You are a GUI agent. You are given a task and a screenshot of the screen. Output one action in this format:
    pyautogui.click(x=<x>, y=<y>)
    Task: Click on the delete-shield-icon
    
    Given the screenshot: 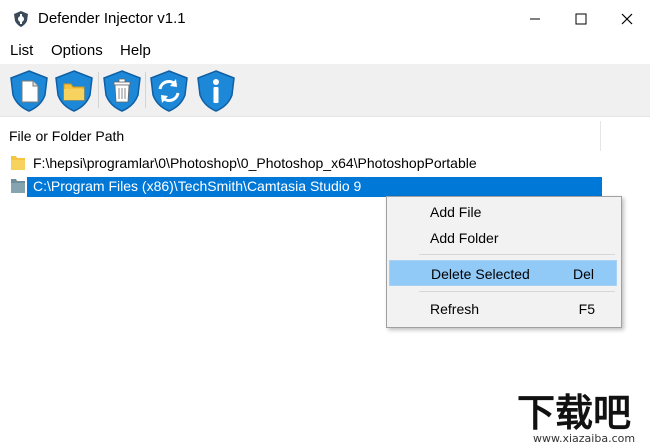 What is the action you would take?
    pyautogui.click(x=122, y=91)
    